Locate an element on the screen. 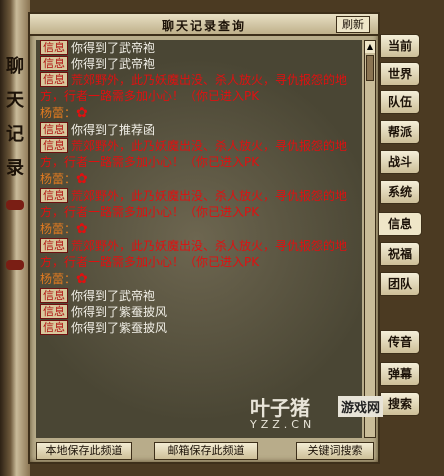  watermark: 叶子猪 游戏网 YZZ.CN is located at coordinates (340, 414).